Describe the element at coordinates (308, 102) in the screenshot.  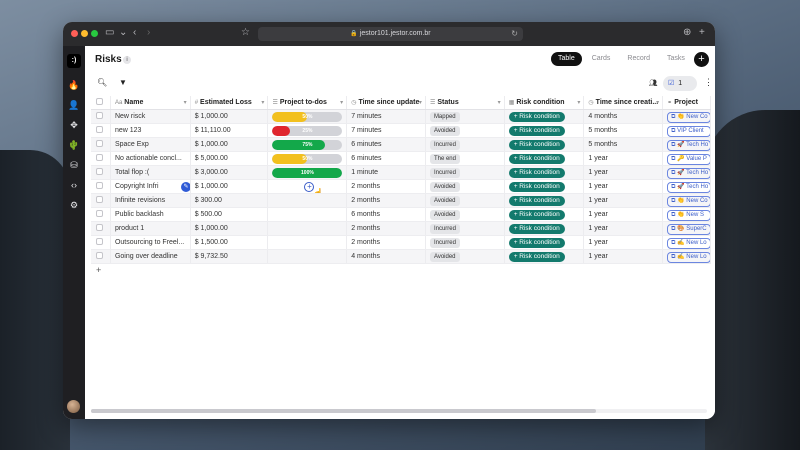
I see `column-header-project-todos: ☰ Project to-dos ▾` at that location.